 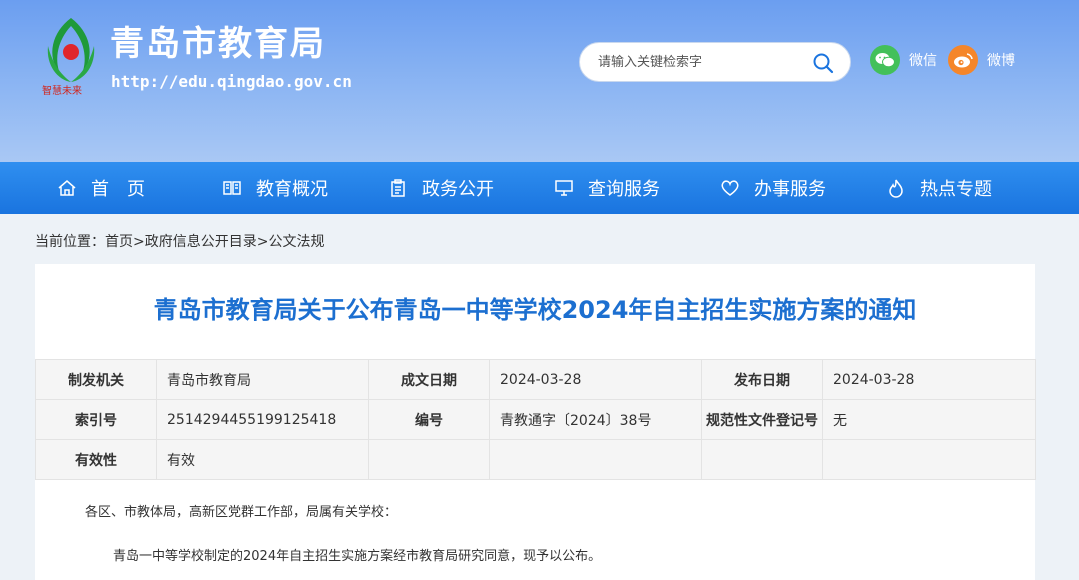 What do you see at coordinates (201, 242) in the screenshot?
I see `breadcrumb-catalog: 政府信息公开目录` at bounding box center [201, 242].